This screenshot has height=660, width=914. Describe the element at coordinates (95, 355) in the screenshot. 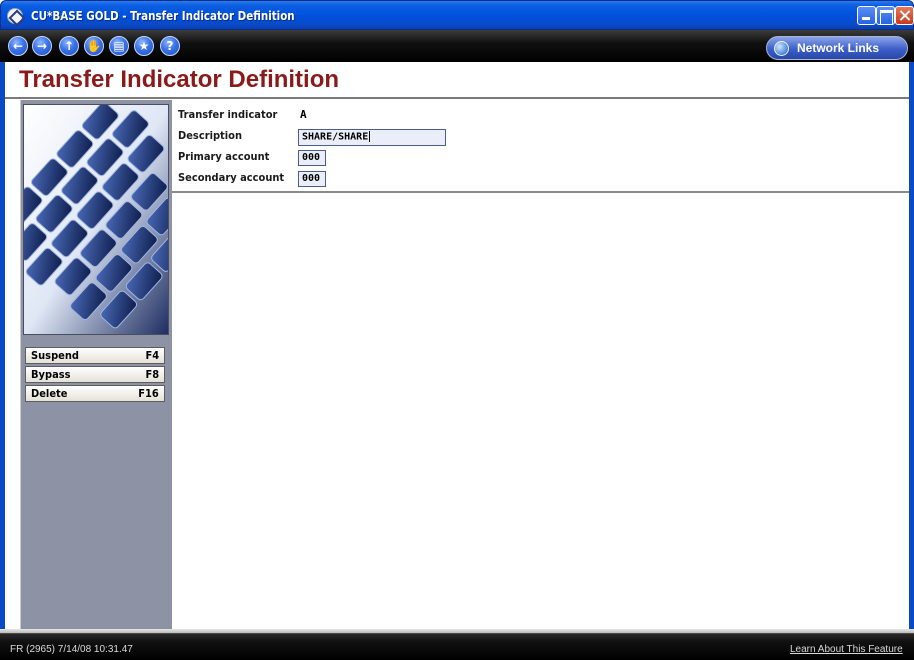

I see `suspend-button: Suspend F4` at that location.